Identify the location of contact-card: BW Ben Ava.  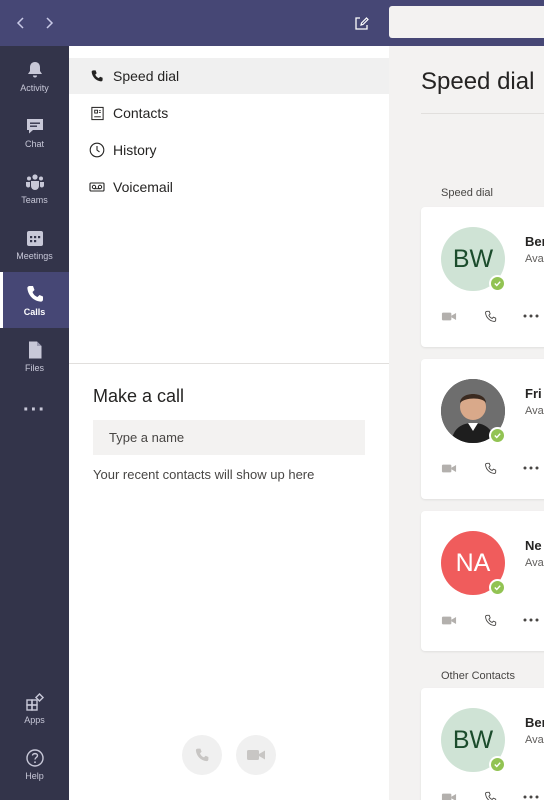
(482, 277).